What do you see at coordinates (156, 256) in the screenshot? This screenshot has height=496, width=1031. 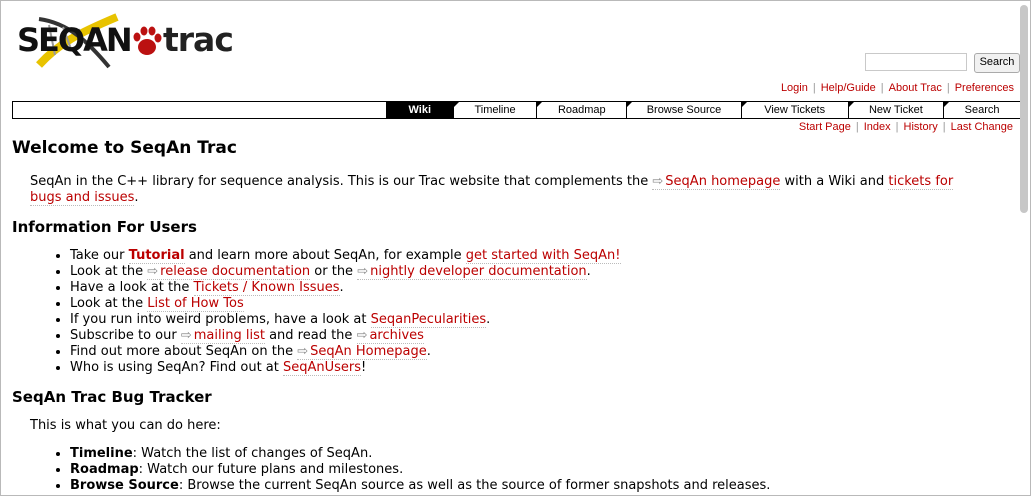 I see `tutorial-link: Tutorial` at bounding box center [156, 256].